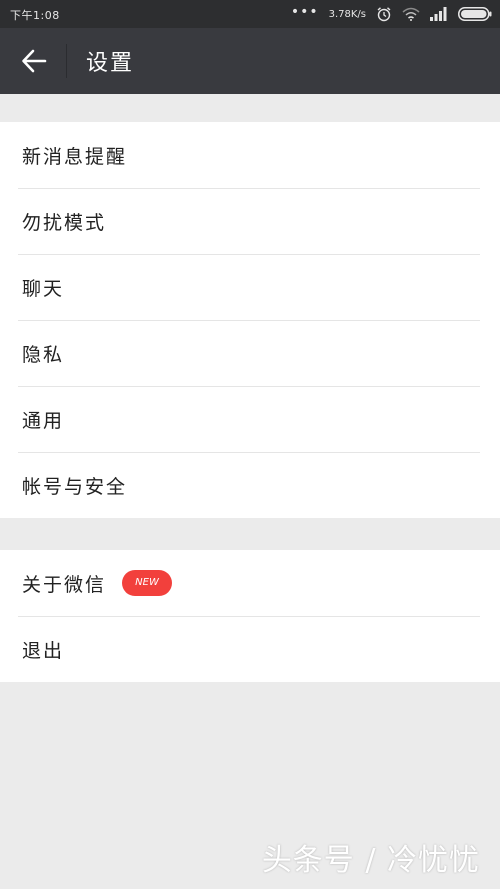 The width and height of the screenshot is (500, 889). I want to click on status-bar: 下午1:08 ••• 3.78K/s, so click(250, 14).